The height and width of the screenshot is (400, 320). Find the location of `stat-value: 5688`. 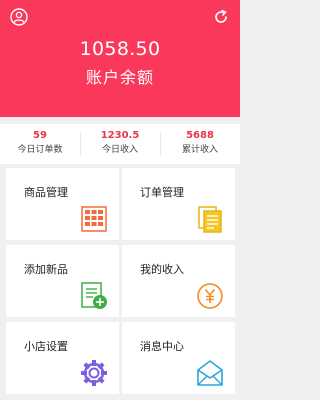

stat-value: 5688 is located at coordinates (200, 135).